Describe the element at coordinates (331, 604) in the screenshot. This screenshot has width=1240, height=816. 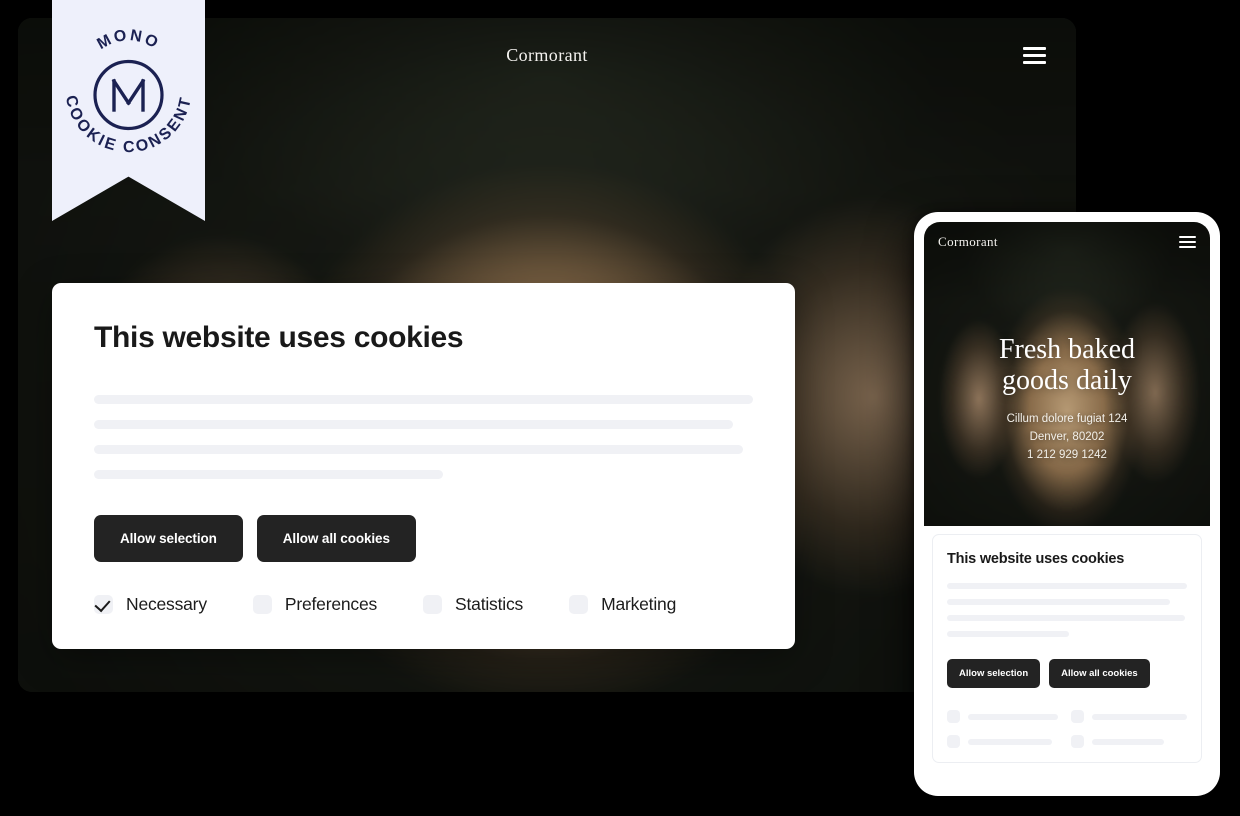
I see `consent-option-label: Preferences` at that location.